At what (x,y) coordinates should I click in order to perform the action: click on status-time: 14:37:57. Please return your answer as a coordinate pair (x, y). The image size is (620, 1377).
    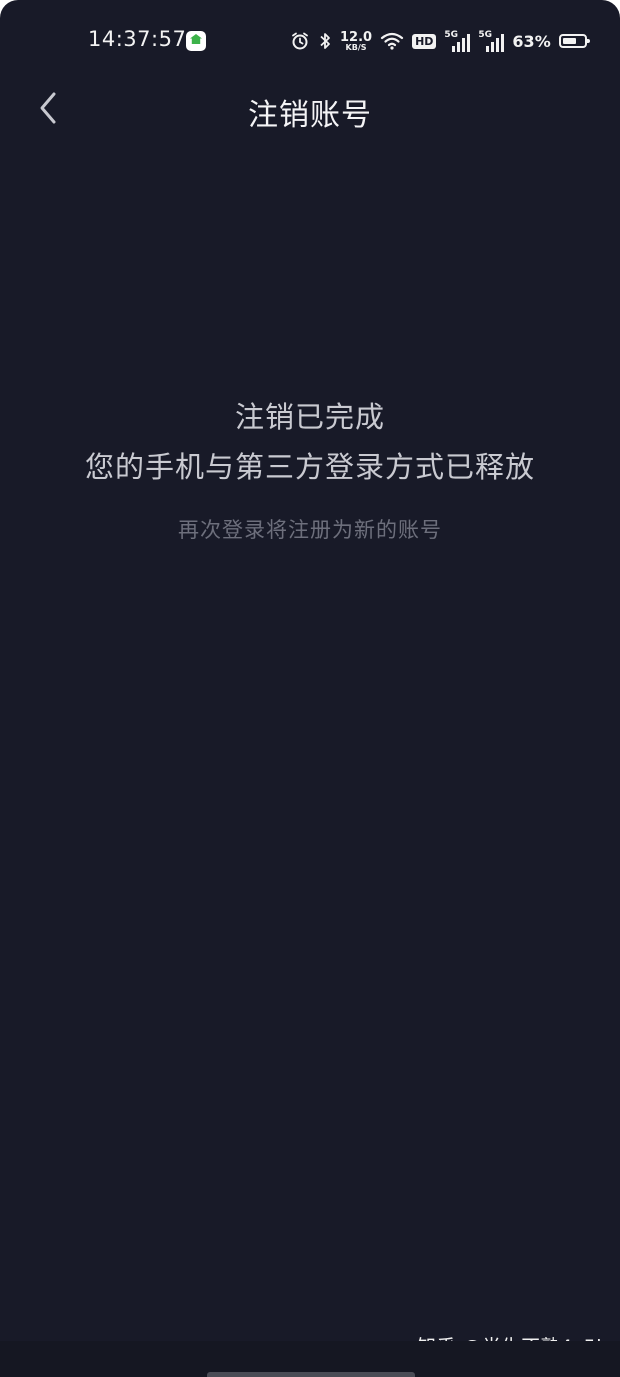
    Looking at the image, I should click on (137, 39).